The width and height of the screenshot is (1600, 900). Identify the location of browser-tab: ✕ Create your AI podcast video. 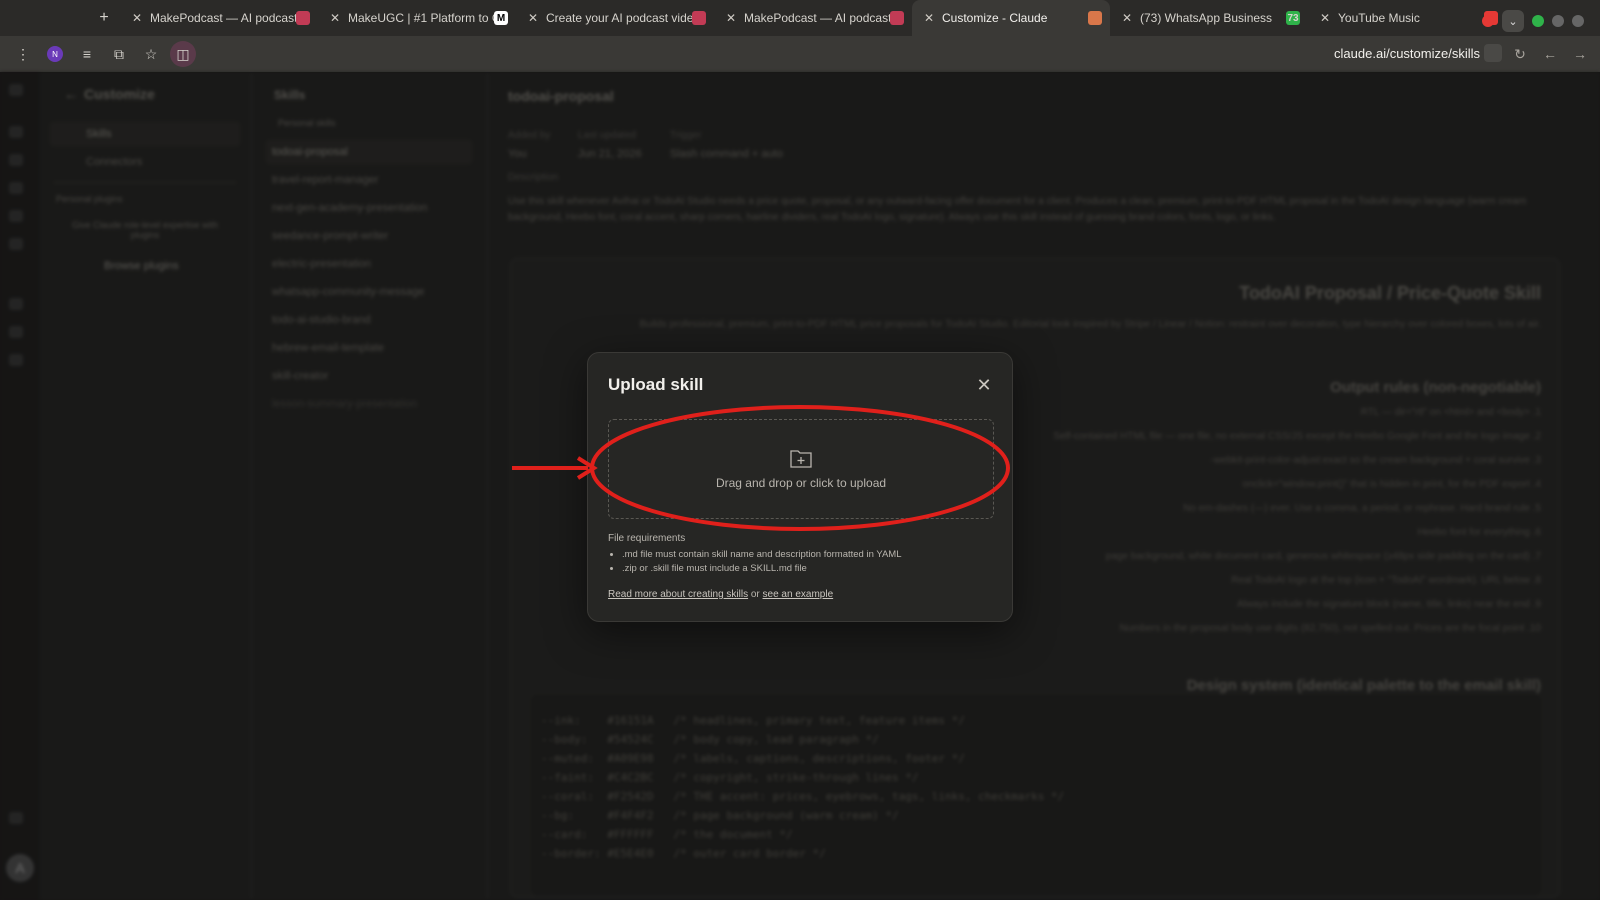
(615, 18).